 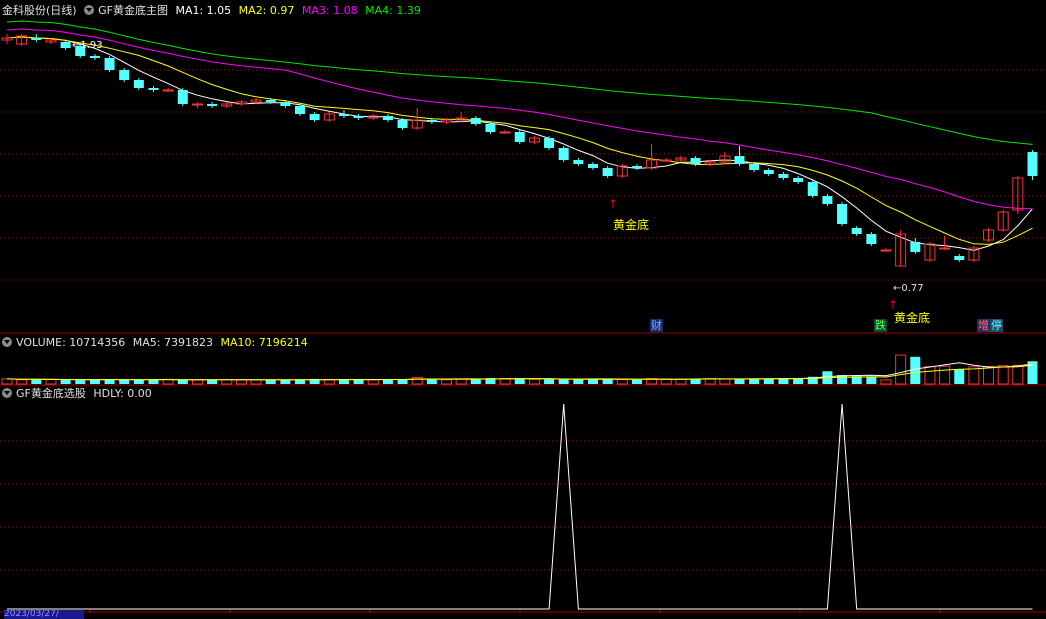 I want to click on volume-value: VOLUME: 10714356, so click(x=70, y=342).